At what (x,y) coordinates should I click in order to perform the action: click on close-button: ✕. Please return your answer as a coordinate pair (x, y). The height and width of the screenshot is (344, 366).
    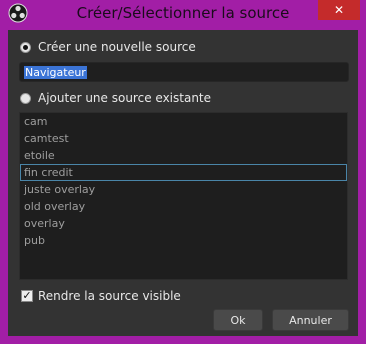
    Looking at the image, I should click on (339, 10).